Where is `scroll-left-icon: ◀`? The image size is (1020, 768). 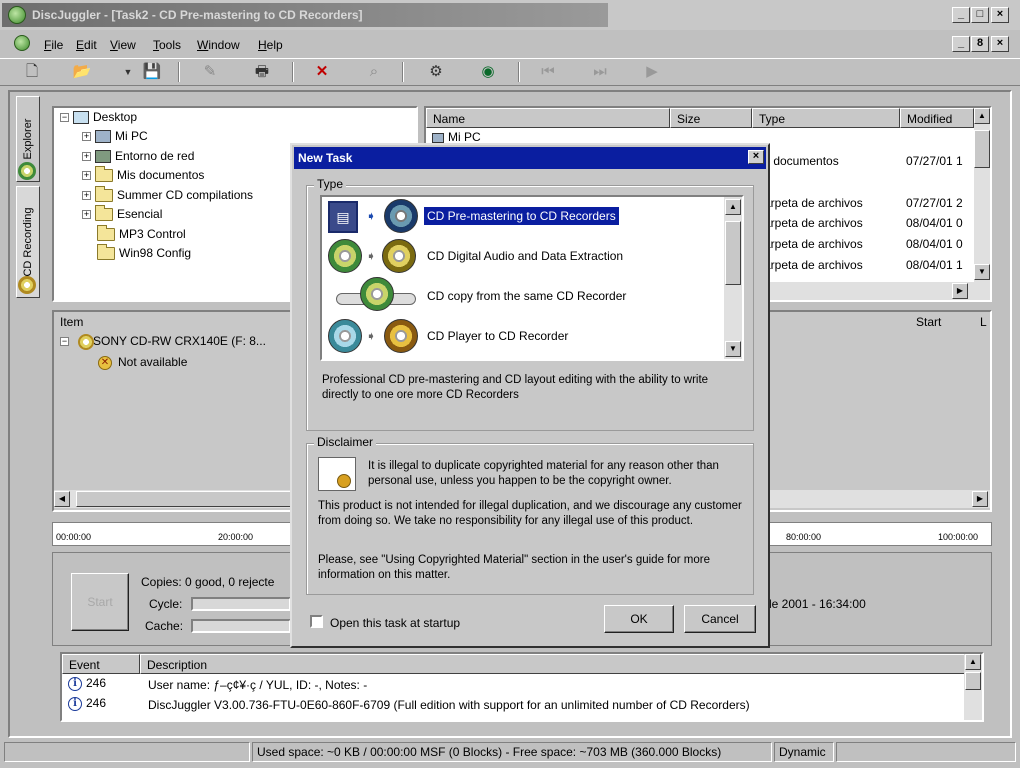 scroll-left-icon: ◀ is located at coordinates (62, 499).